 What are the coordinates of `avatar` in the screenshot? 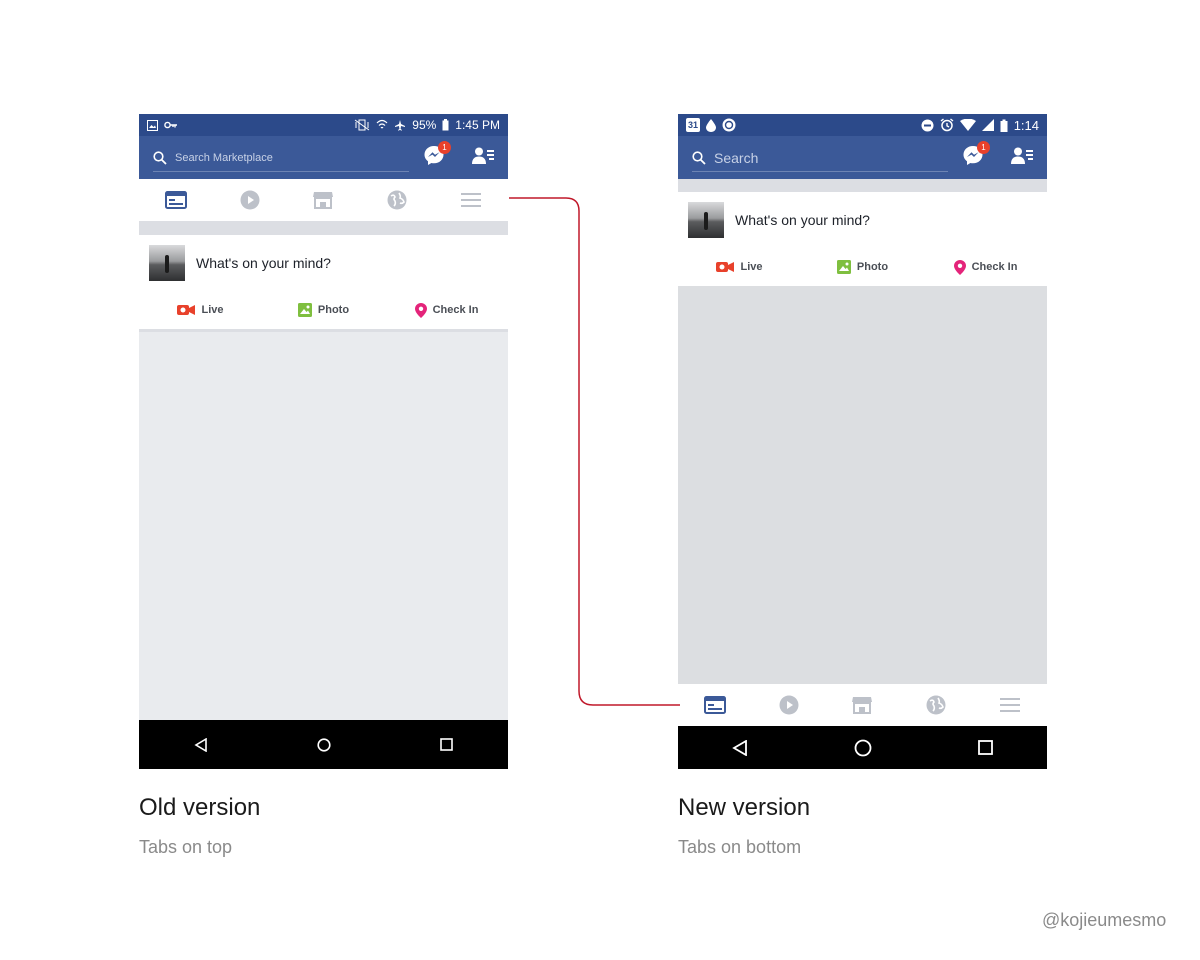 It's located at (706, 220).